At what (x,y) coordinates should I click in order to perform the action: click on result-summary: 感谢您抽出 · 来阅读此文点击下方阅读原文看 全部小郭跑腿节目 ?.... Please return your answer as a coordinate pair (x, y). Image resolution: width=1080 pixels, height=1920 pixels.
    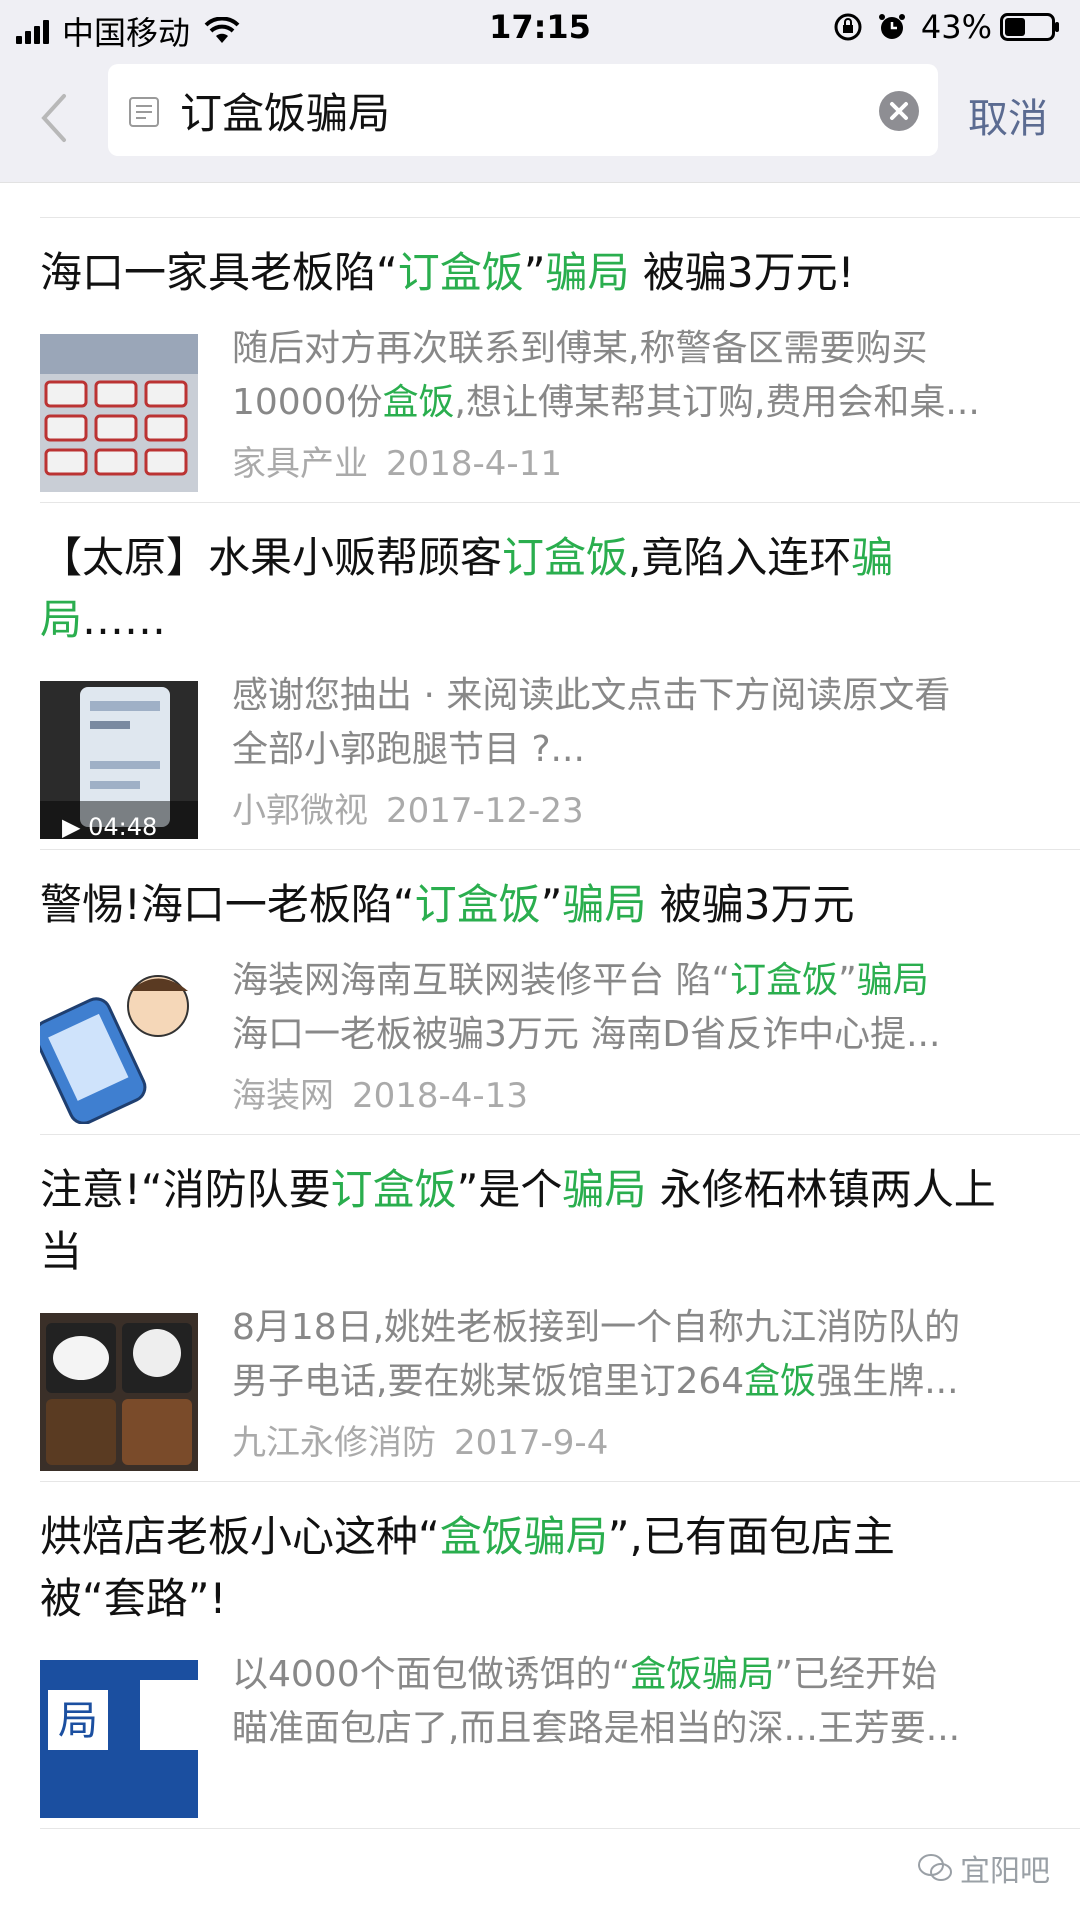
    Looking at the image, I should click on (642, 723).